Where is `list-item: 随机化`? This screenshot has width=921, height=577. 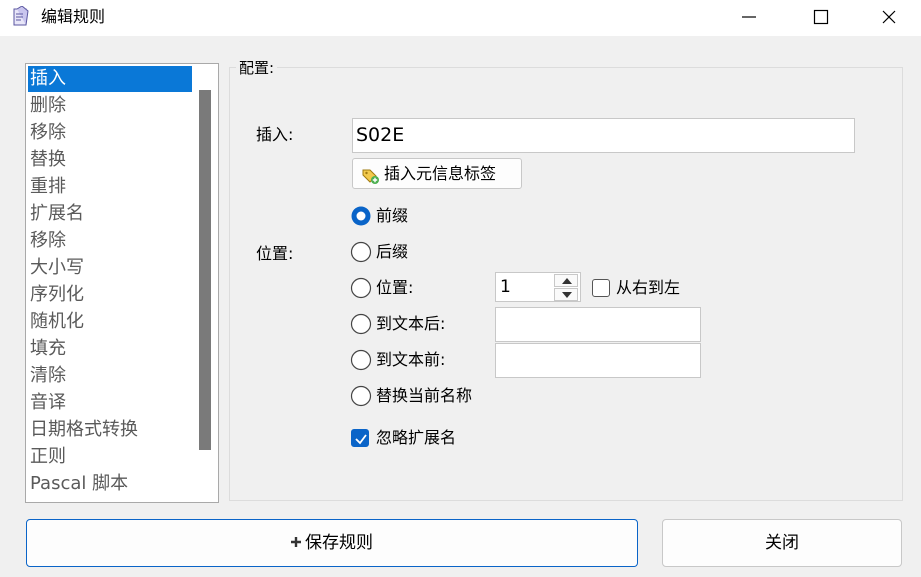 list-item: 随机化 is located at coordinates (110, 322).